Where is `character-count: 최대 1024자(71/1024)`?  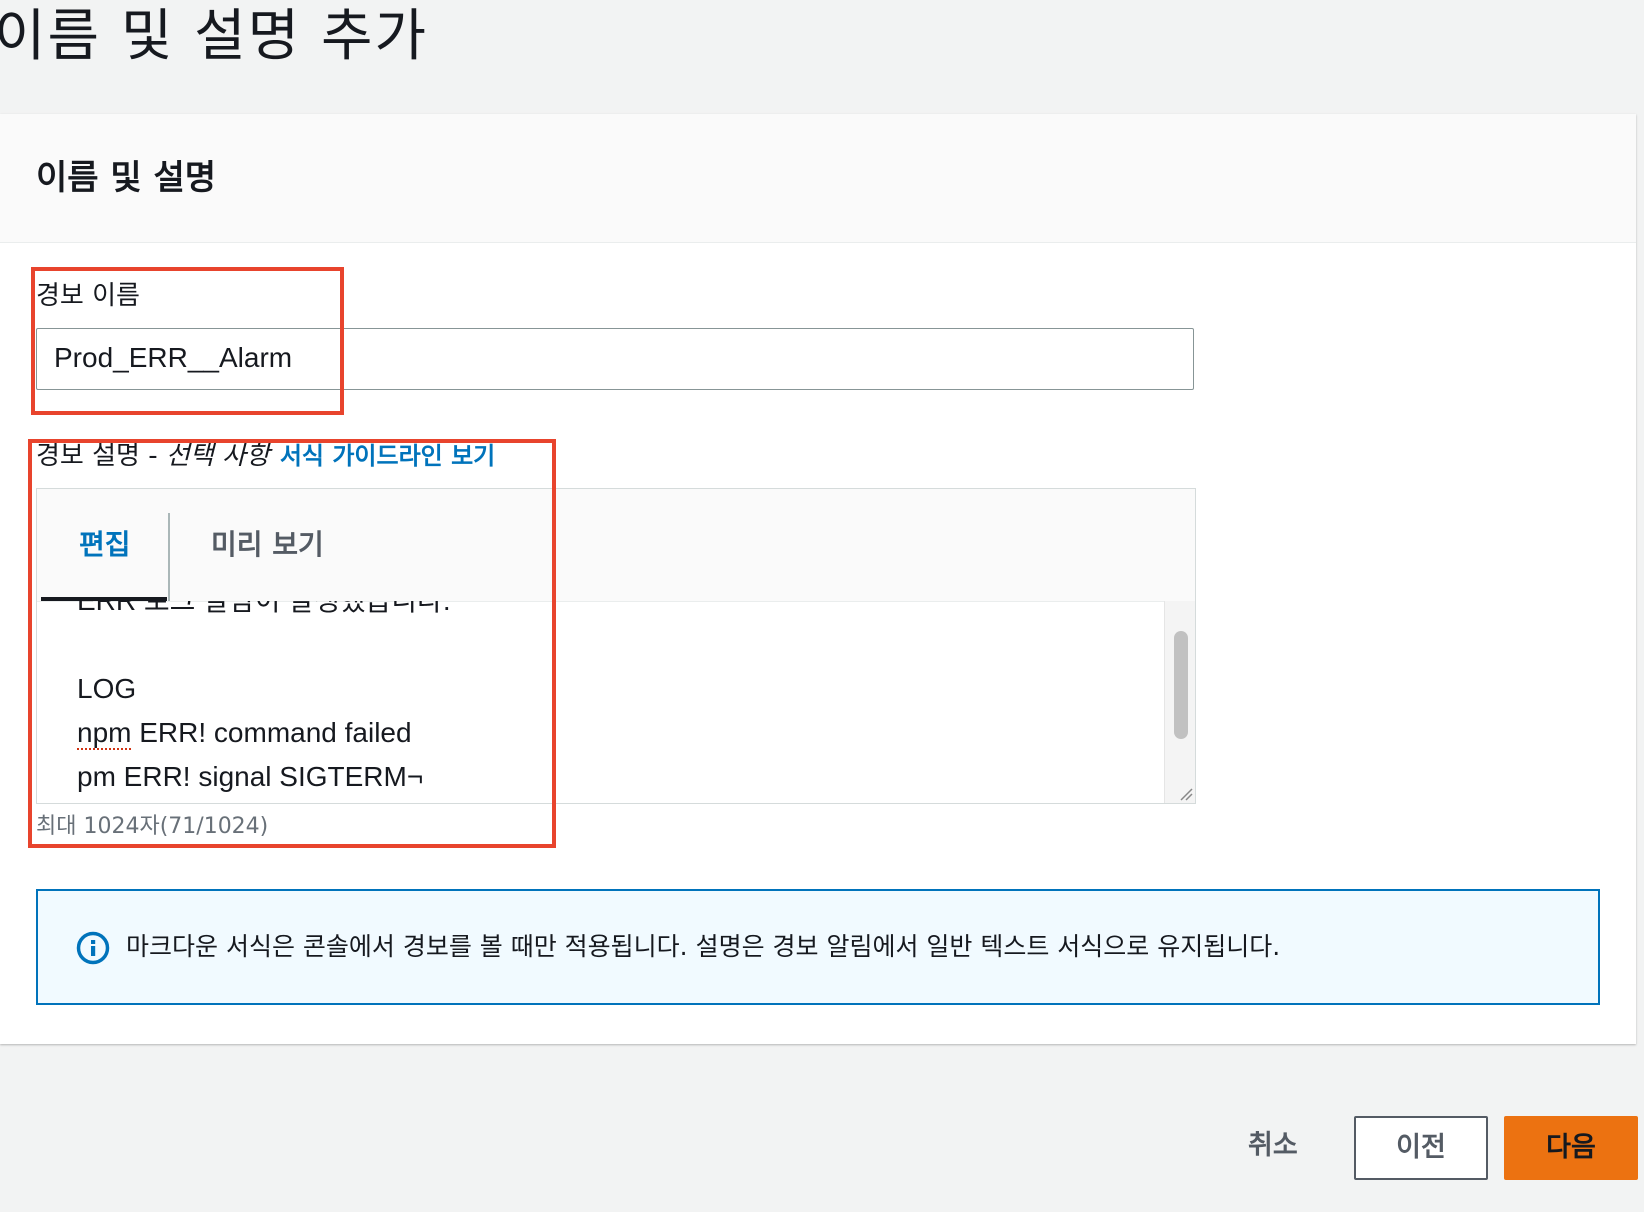
character-count: 최대 1024자(71/1024) is located at coordinates (152, 826).